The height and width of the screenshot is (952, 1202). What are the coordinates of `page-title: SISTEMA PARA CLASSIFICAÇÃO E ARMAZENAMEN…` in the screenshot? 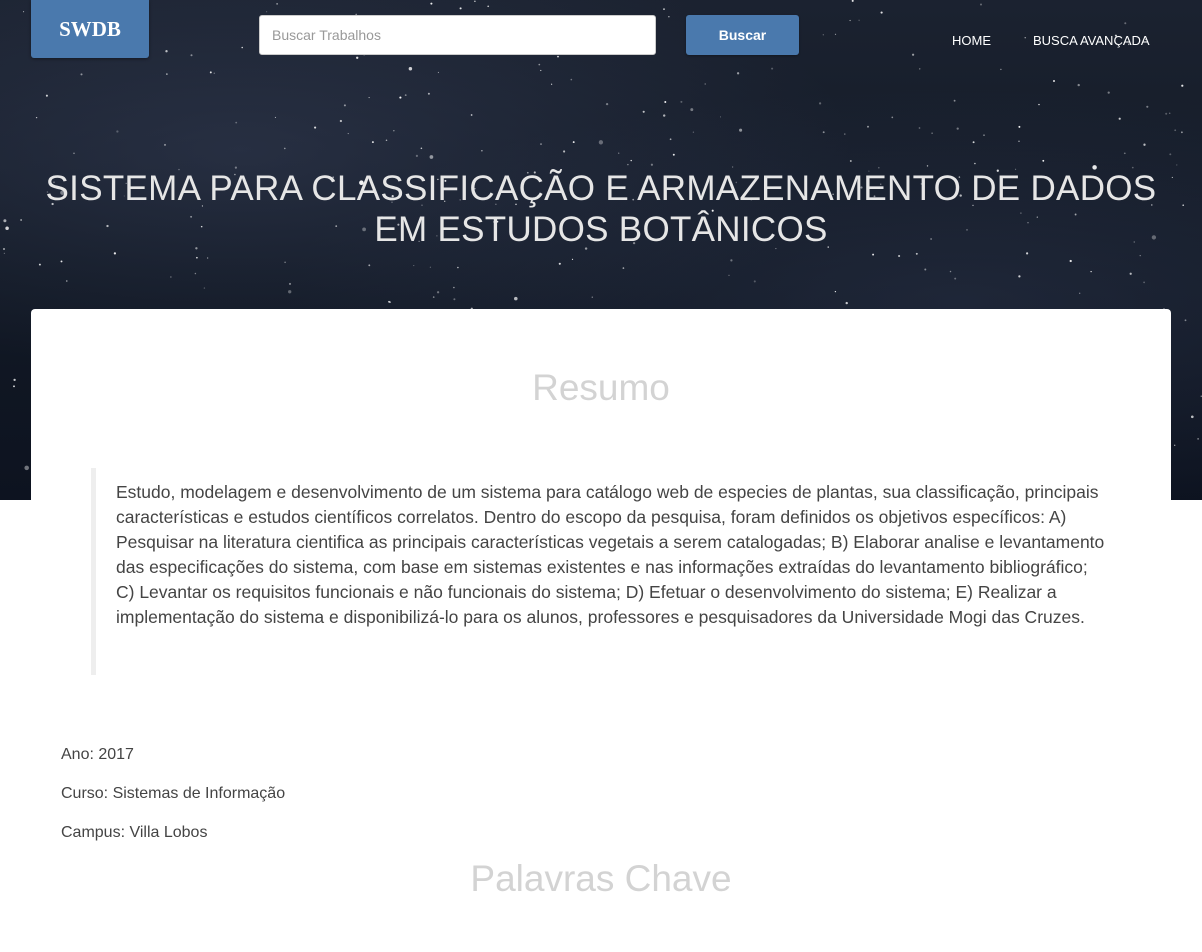 It's located at (601, 209).